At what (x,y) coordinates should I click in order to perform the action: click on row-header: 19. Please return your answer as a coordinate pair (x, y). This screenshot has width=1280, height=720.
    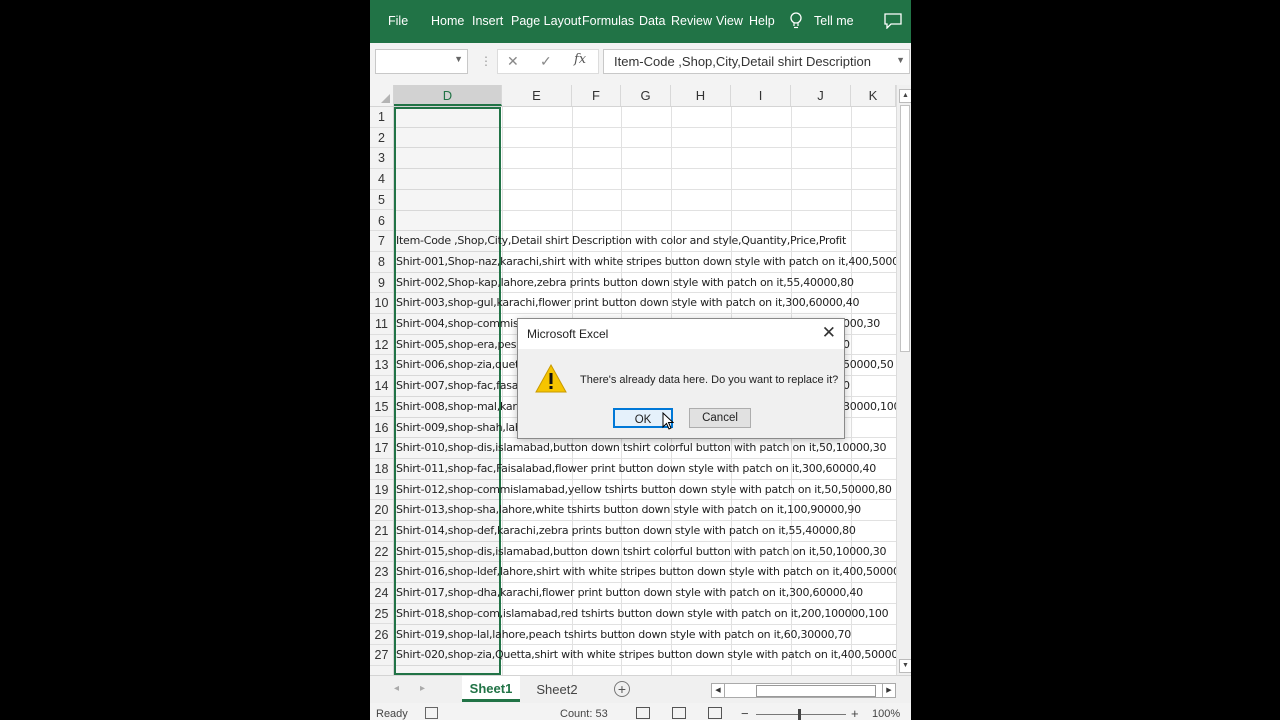
    Looking at the image, I should click on (381, 490).